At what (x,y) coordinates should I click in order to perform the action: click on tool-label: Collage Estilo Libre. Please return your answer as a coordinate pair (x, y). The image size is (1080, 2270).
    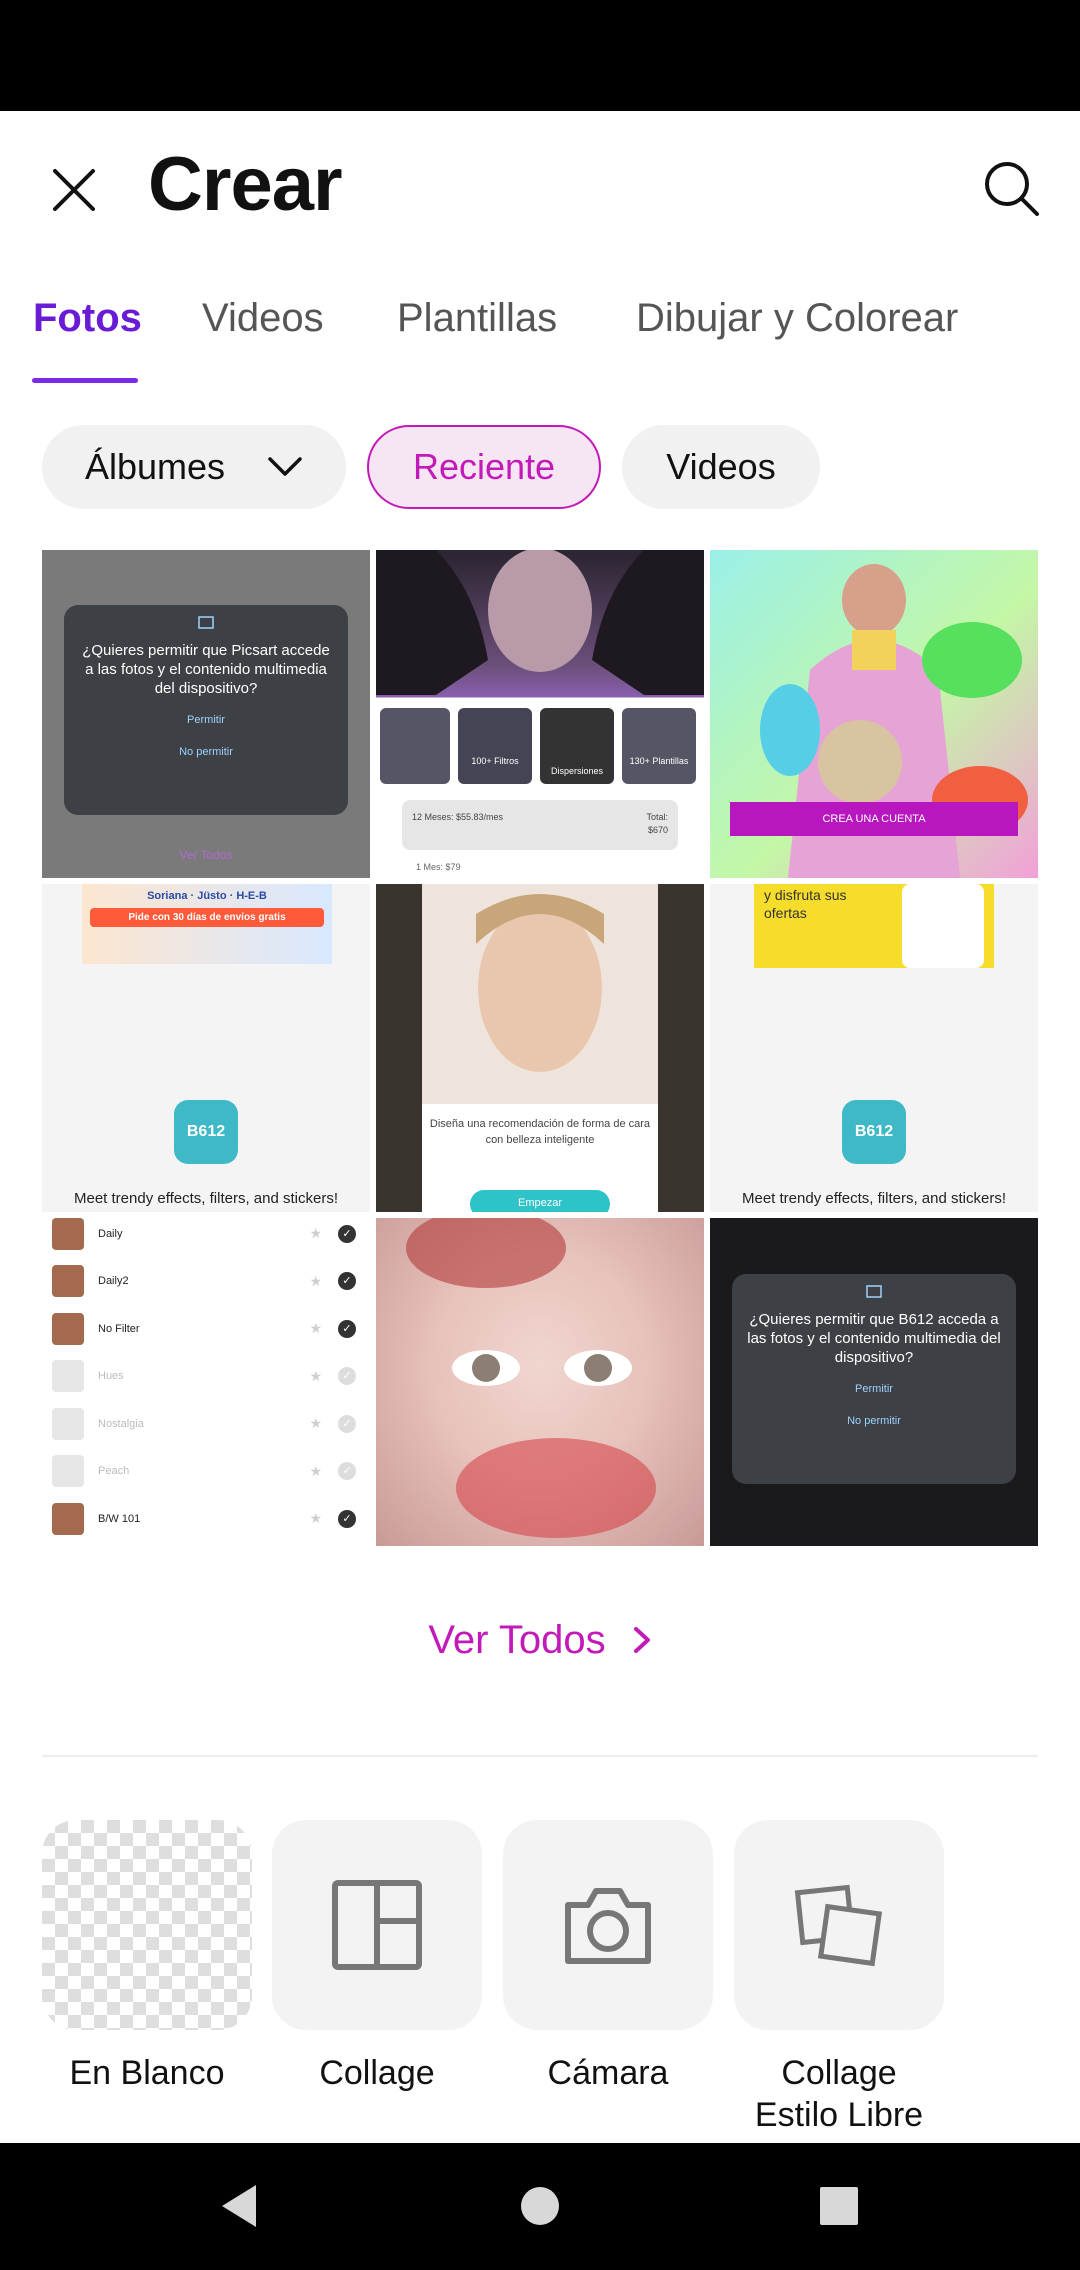
    Looking at the image, I should click on (839, 2094).